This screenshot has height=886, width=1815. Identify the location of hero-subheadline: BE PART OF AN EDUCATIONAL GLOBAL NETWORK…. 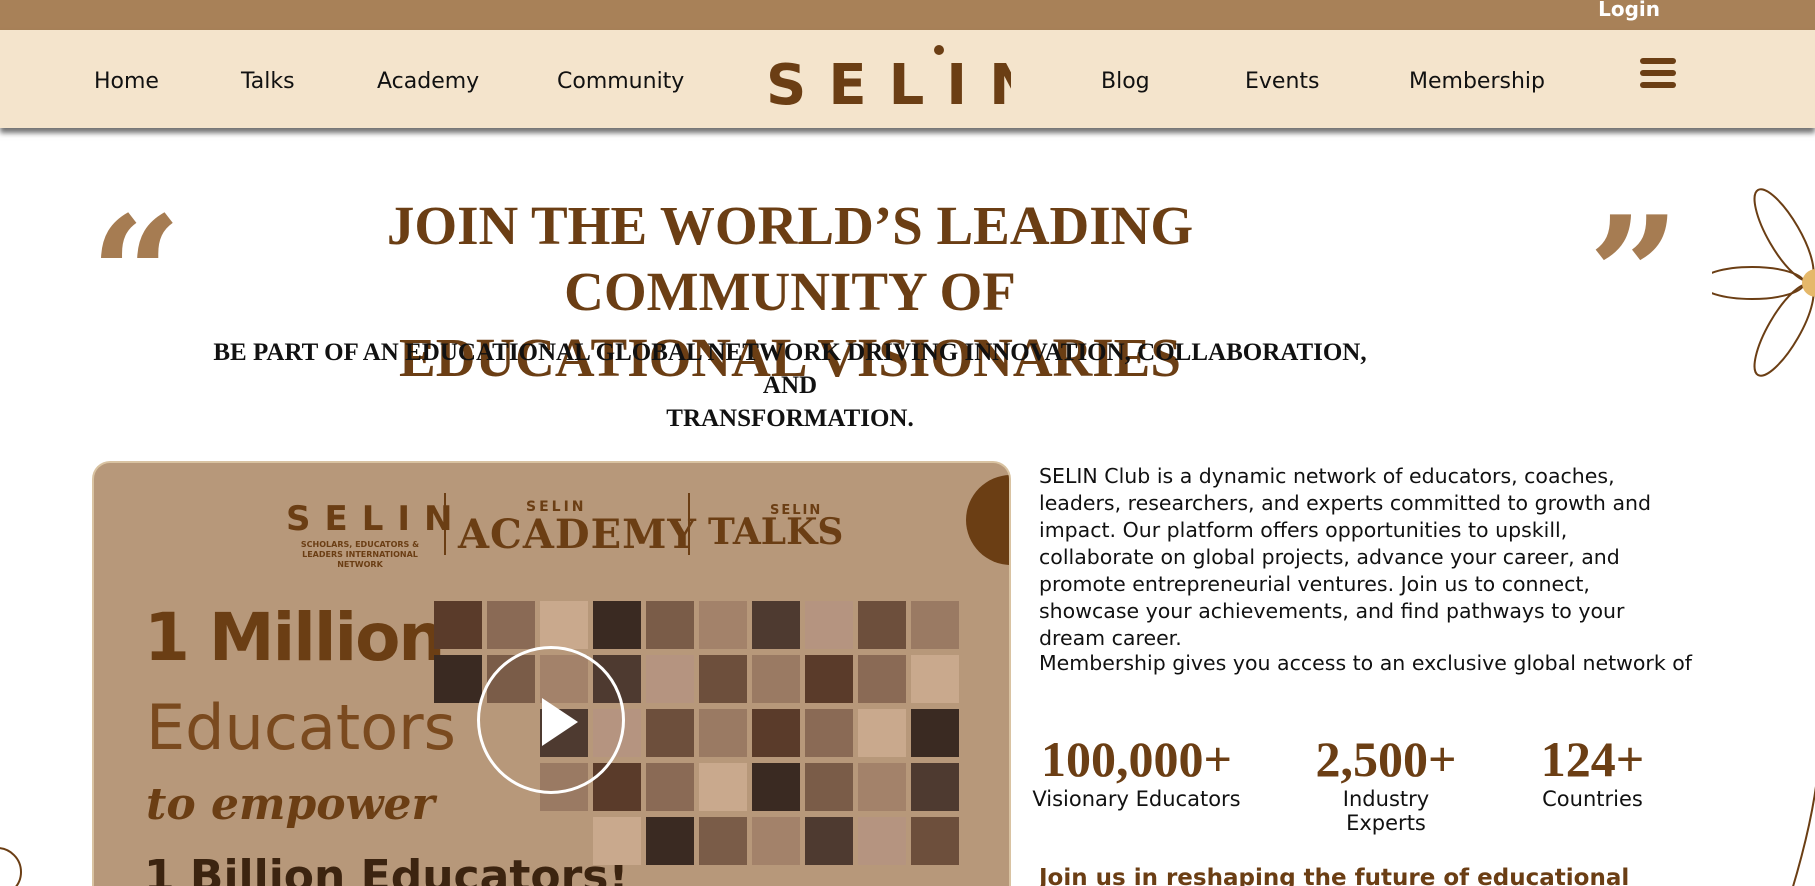
(790, 385).